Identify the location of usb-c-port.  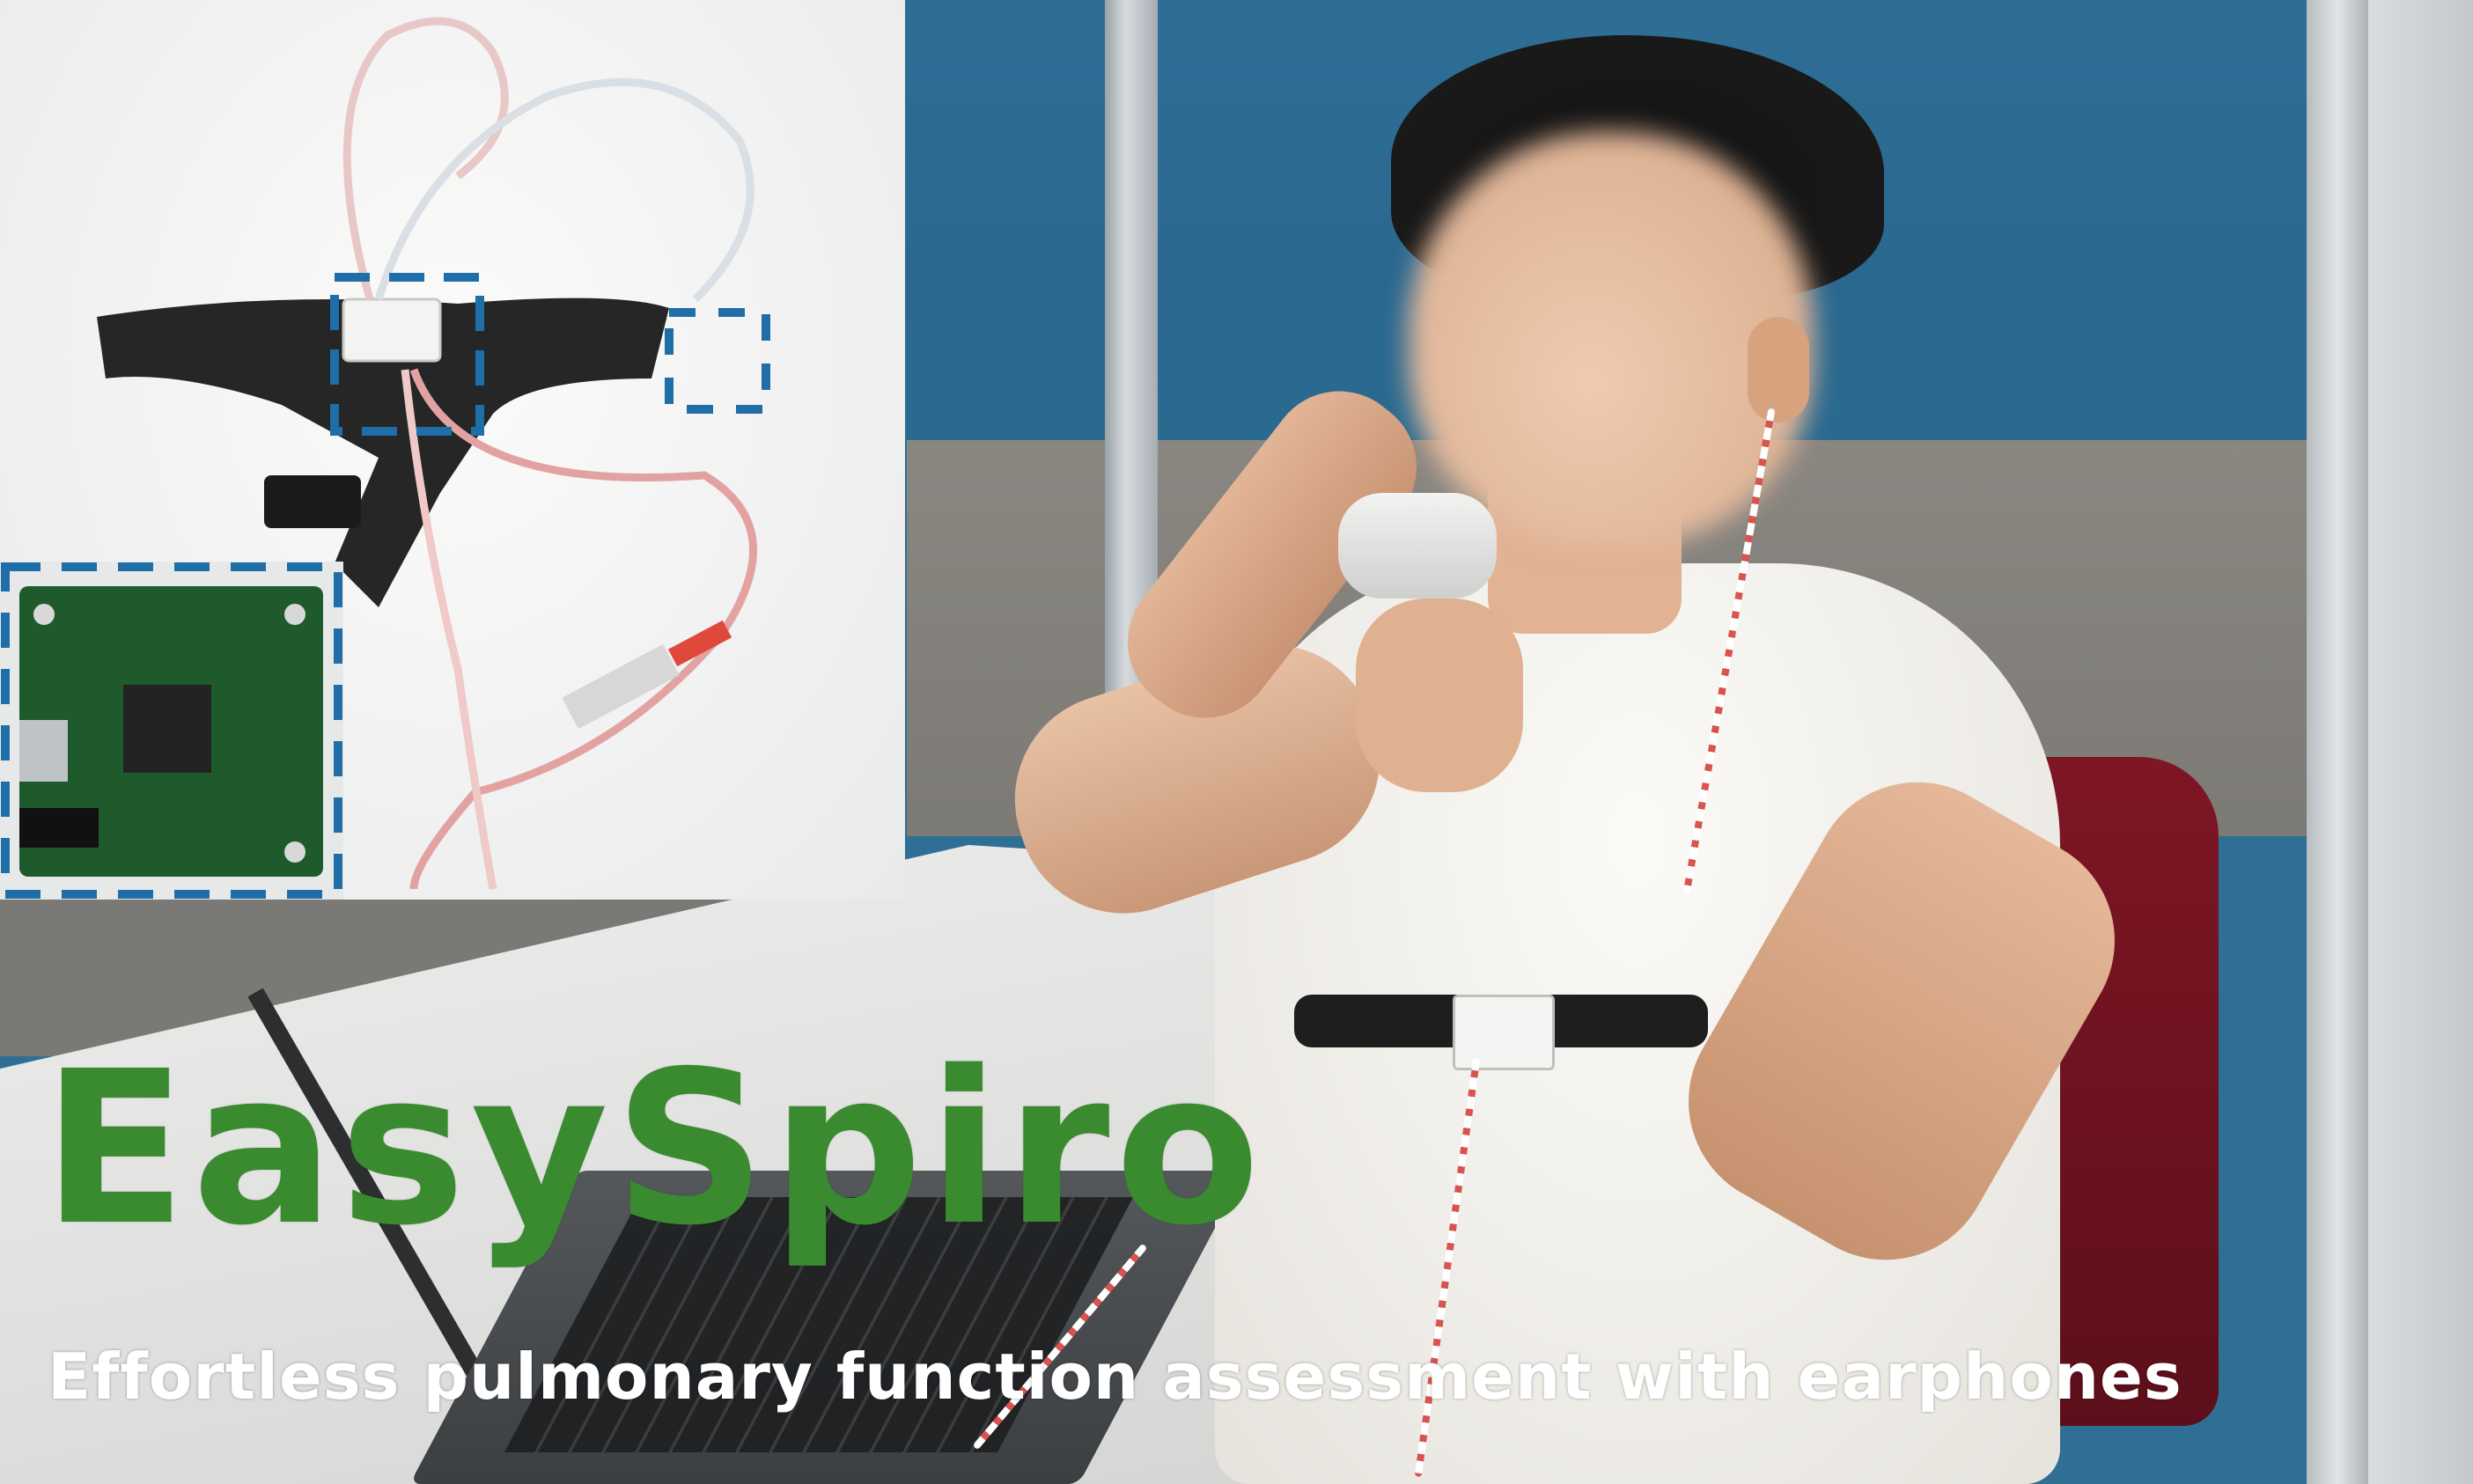
(43, 751).